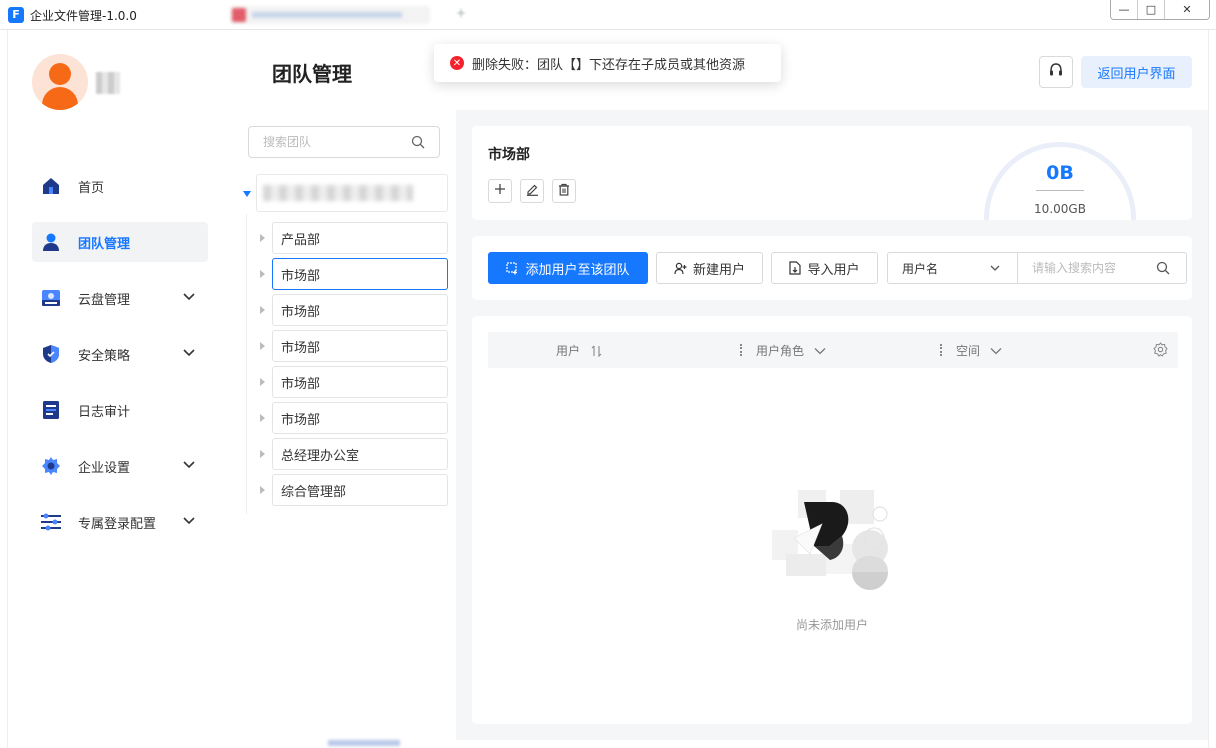 The width and height of the screenshot is (1216, 748). Describe the element at coordinates (1151, 9) in the screenshot. I see `maximize-button: □` at that location.